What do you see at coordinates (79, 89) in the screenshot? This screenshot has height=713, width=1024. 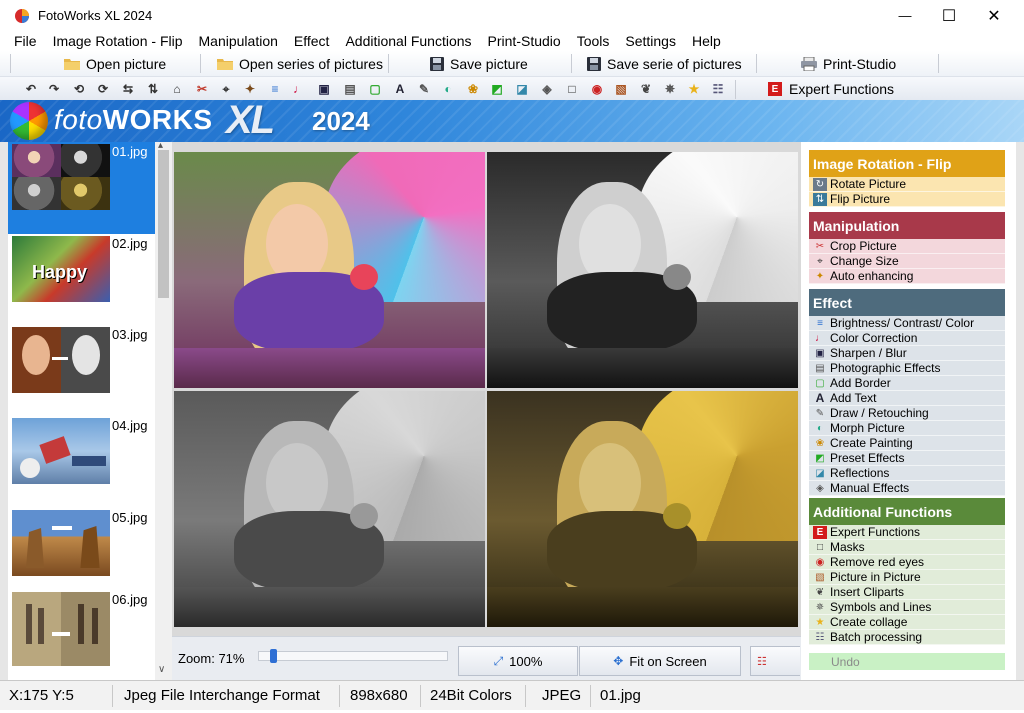 I see `rotate-ccw-icon: ⟲` at bounding box center [79, 89].